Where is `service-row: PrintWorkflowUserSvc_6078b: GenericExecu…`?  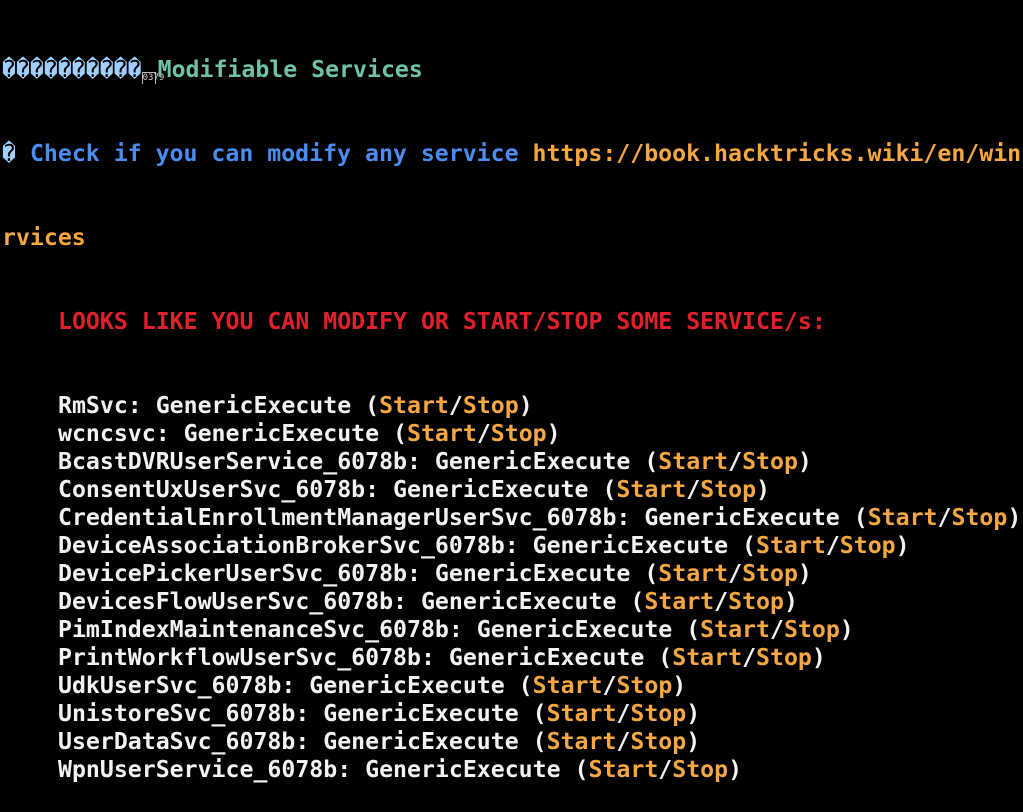
service-row: PrintWorkflowUserSvc_6078b: GenericExecu… is located at coordinates (512, 658).